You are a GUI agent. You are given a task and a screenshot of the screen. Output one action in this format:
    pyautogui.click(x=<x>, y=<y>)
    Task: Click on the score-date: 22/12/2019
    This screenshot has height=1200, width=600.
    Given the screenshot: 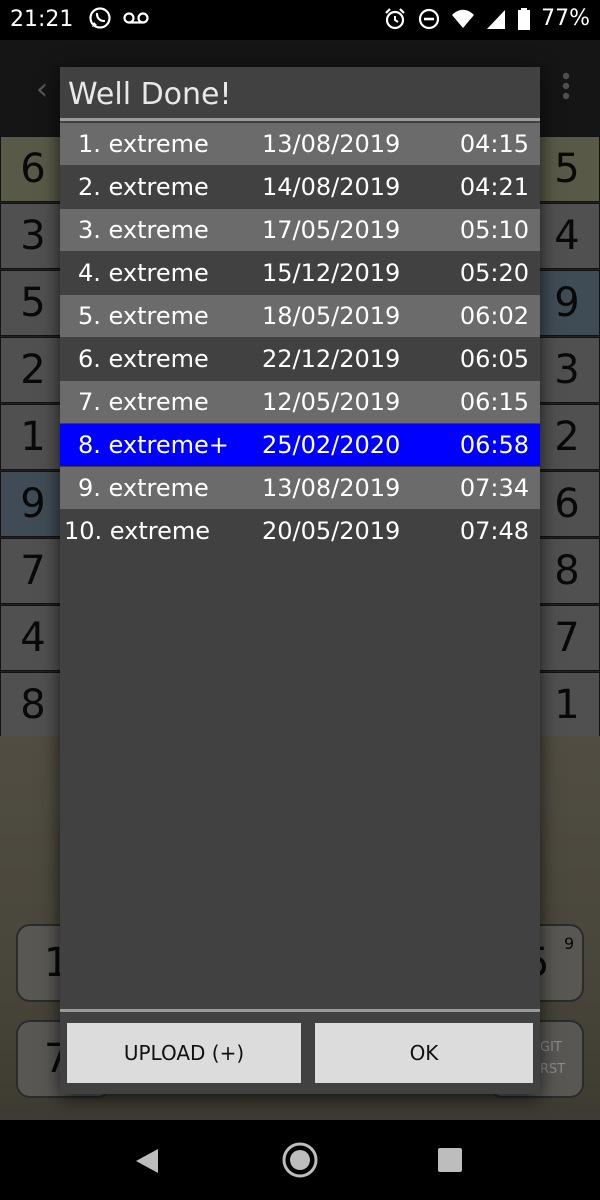 What is the action you would take?
    pyautogui.click(x=331, y=359)
    